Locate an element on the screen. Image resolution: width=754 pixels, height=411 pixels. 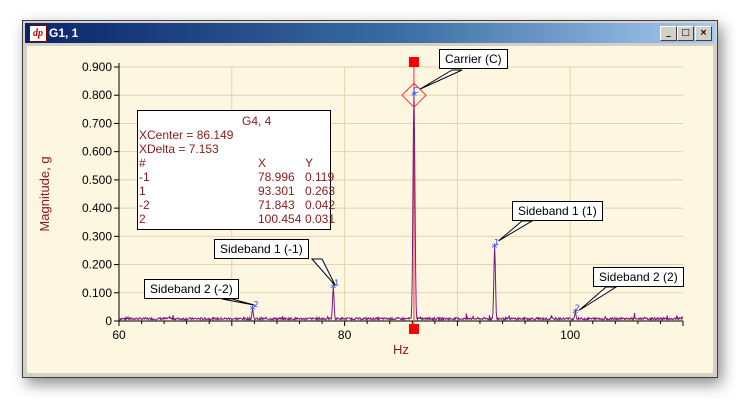
y-tick-label: 0.700 is located at coordinates (97, 123).